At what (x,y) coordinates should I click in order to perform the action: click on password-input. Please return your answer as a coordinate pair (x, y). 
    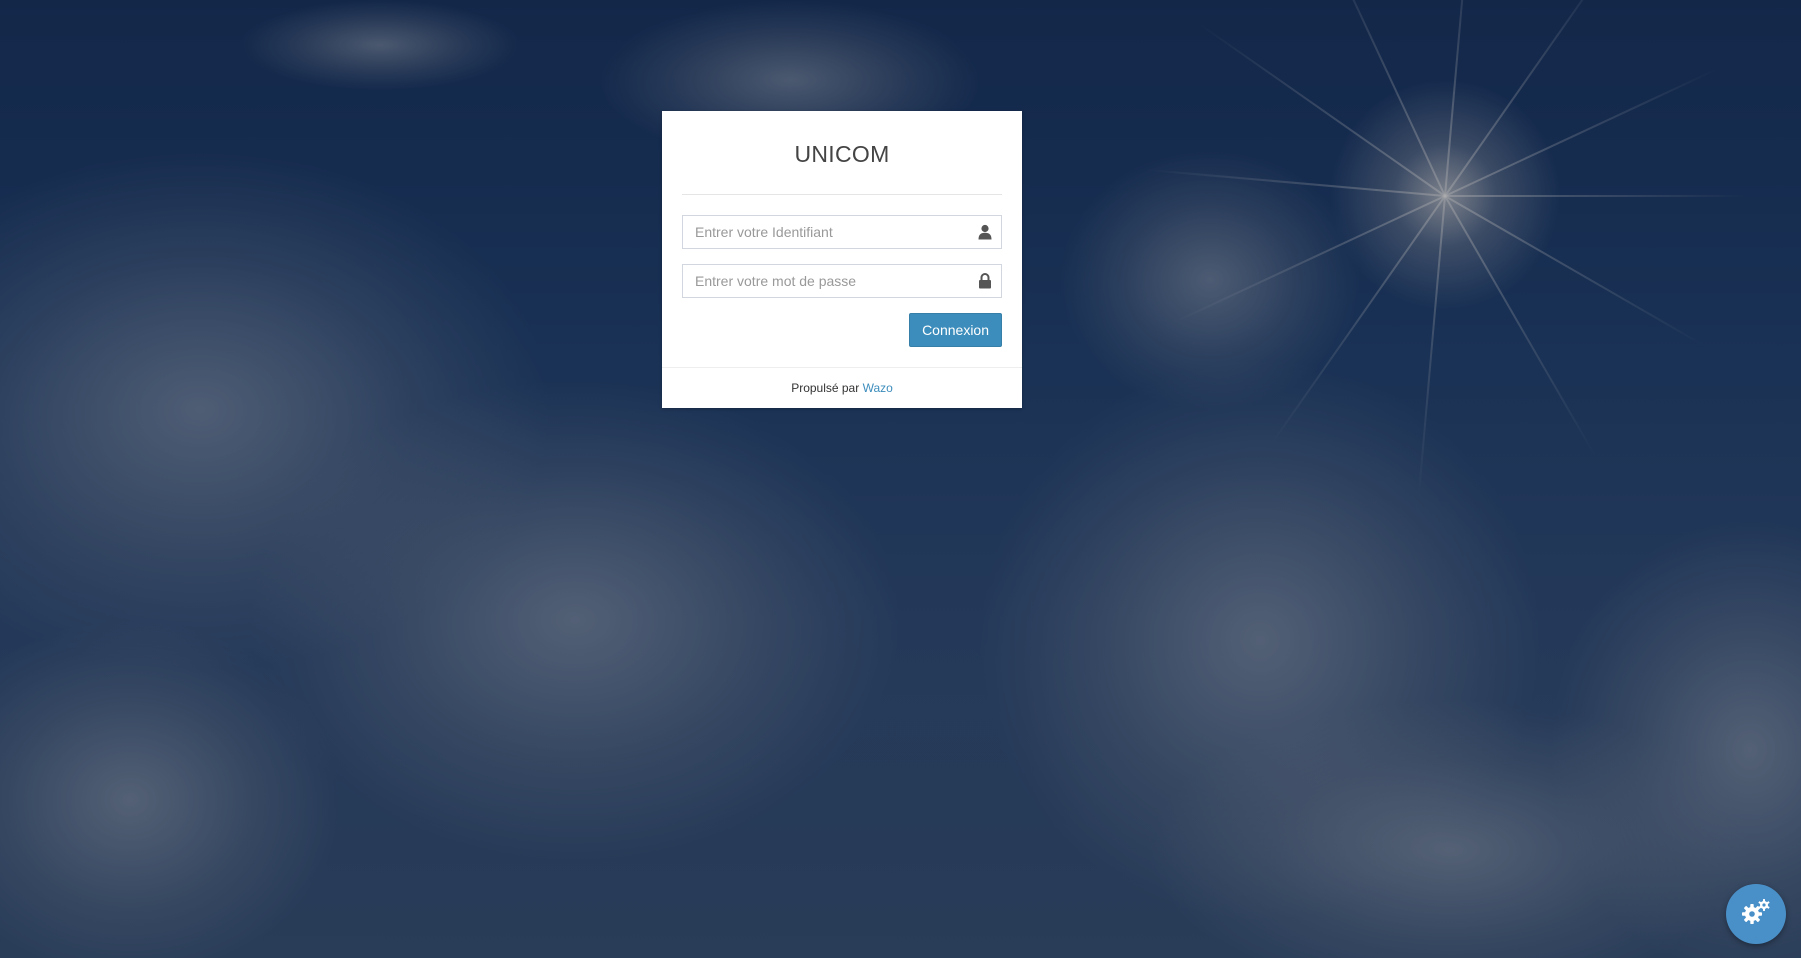
    Looking at the image, I should click on (835, 281).